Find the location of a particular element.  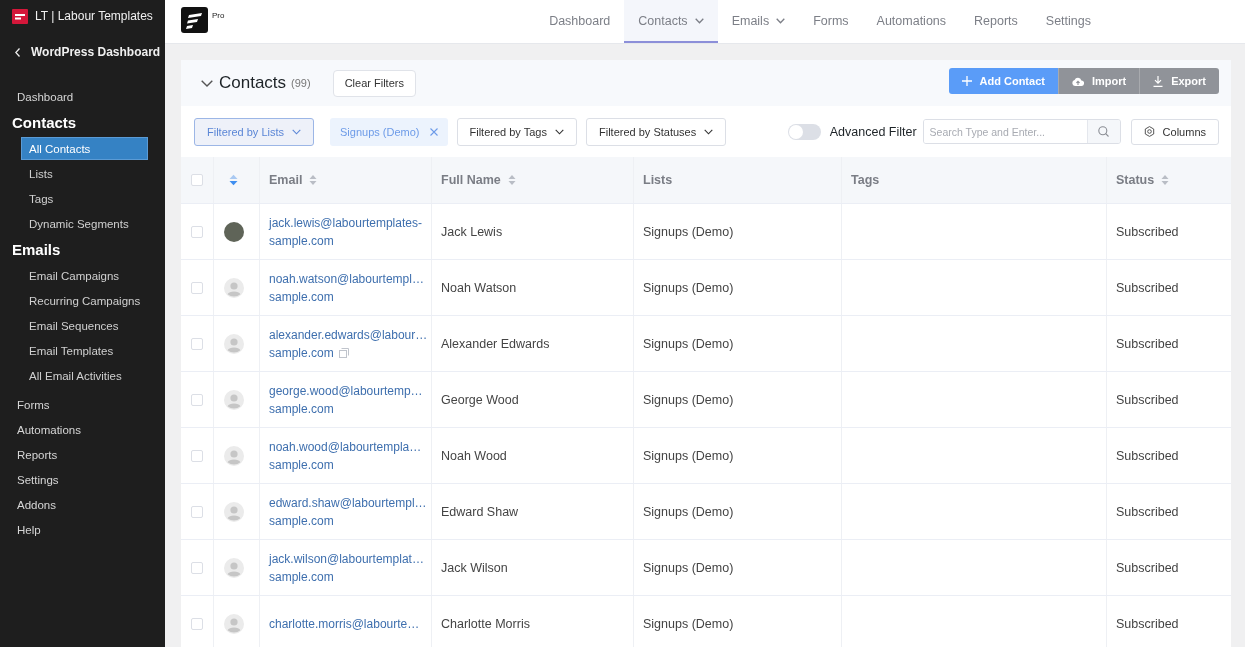

sidebar-item: Automations is located at coordinates (82, 429).